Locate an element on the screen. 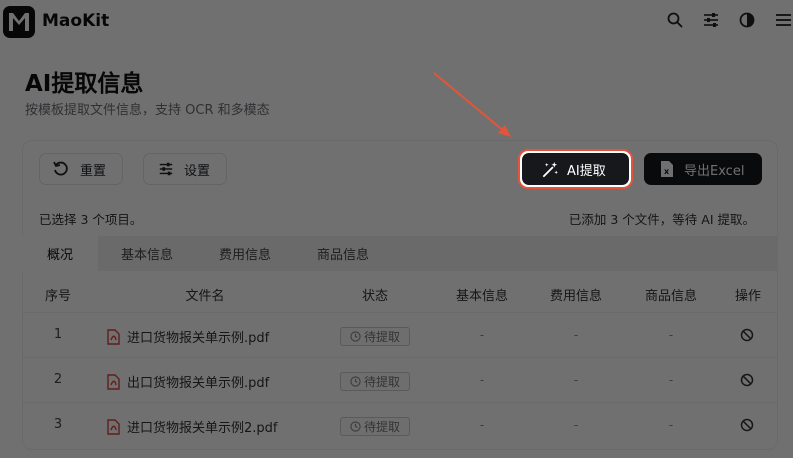 The image size is (793, 458). pointer-arrow is located at coordinates (472, 104).